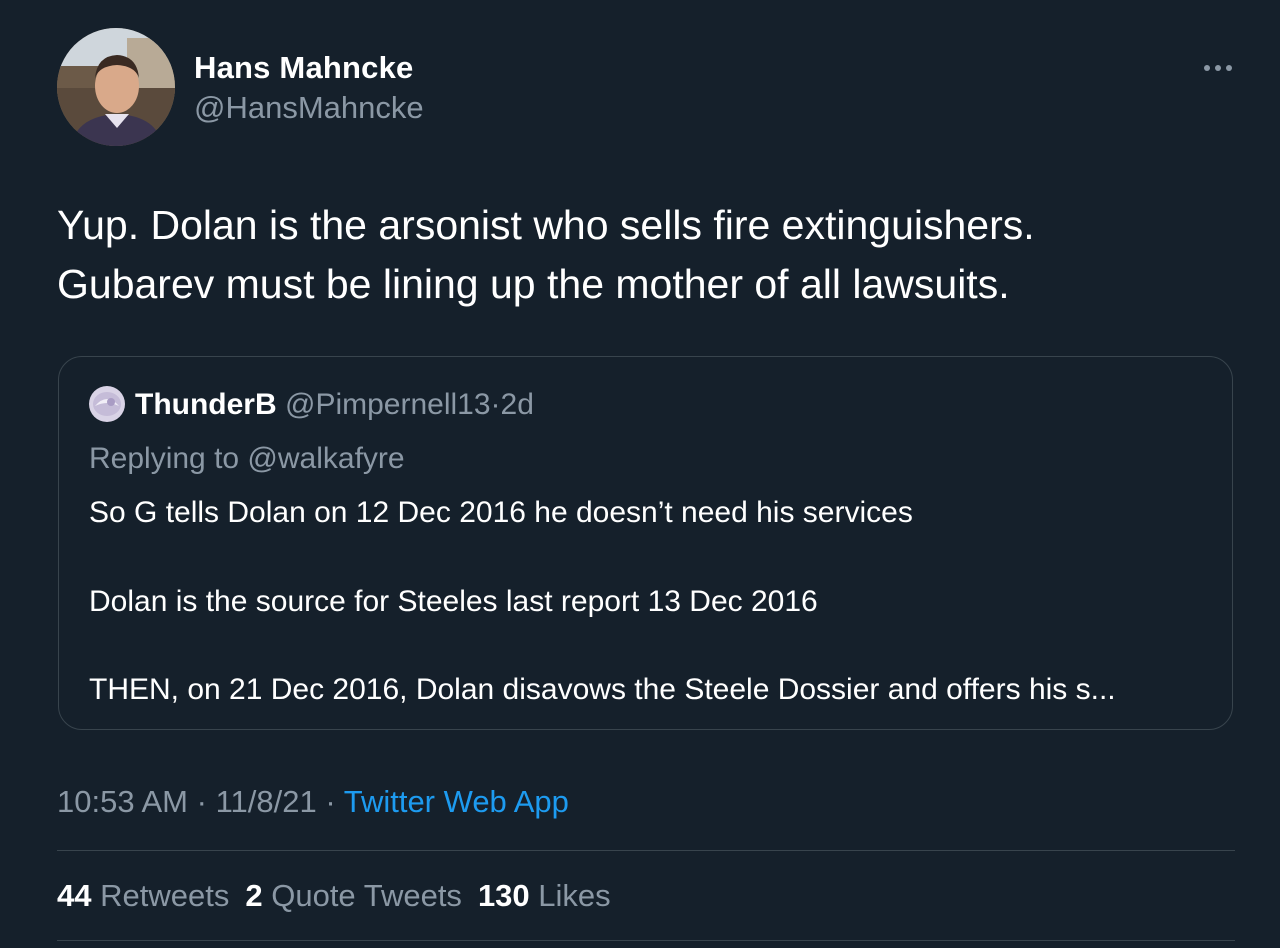 Image resolution: width=1280 pixels, height=948 pixels. Describe the element at coordinates (206, 404) in the screenshot. I see `quoted-author-name: ThunderB` at that location.